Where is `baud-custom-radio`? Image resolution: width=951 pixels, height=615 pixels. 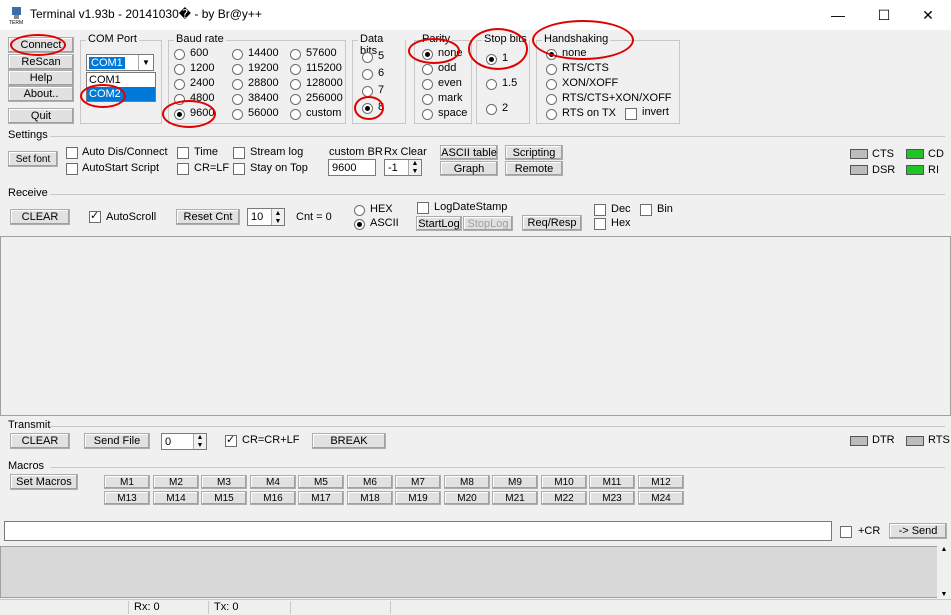 baud-custom-radio is located at coordinates (295, 114).